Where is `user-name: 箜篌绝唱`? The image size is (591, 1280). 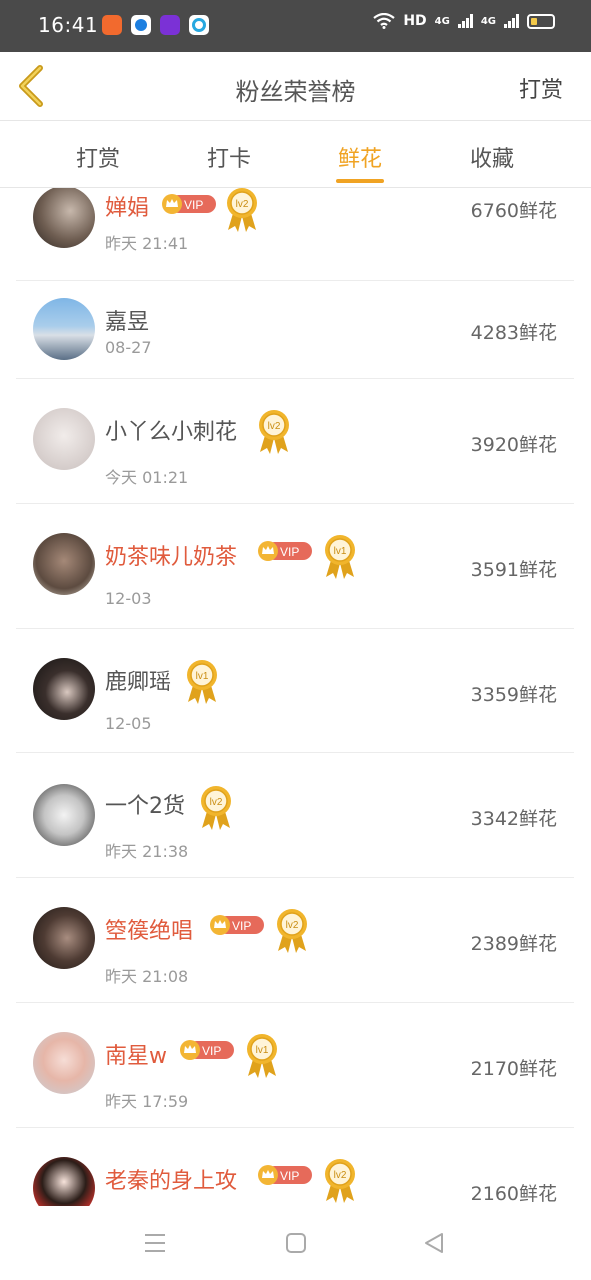
user-name: 箜篌绝唱 is located at coordinates (149, 929).